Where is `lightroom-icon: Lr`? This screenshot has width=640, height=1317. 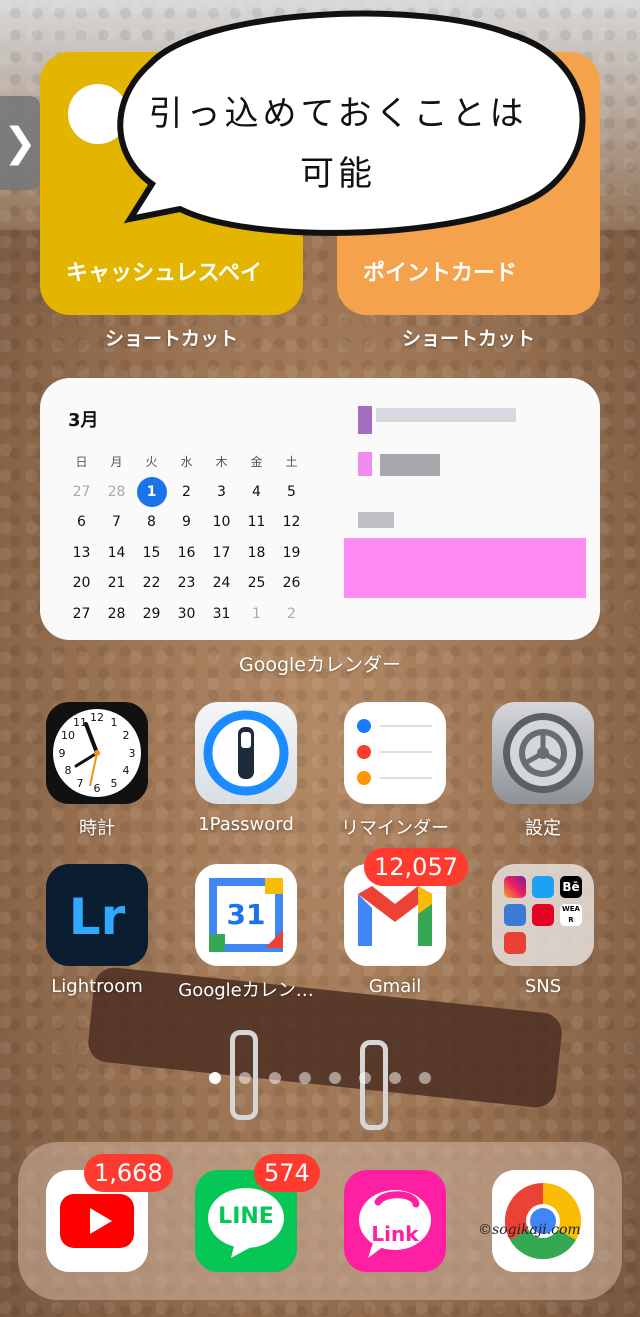 lightroom-icon: Lr is located at coordinates (97, 915).